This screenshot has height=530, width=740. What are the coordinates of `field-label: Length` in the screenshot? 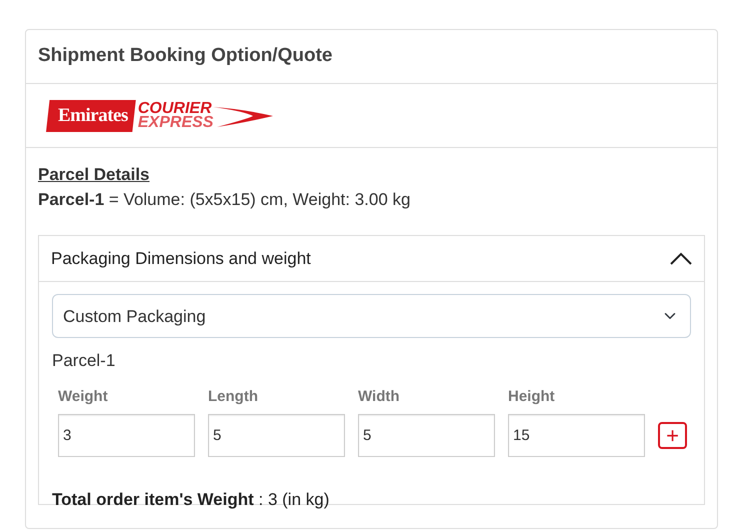 It's located at (233, 396).